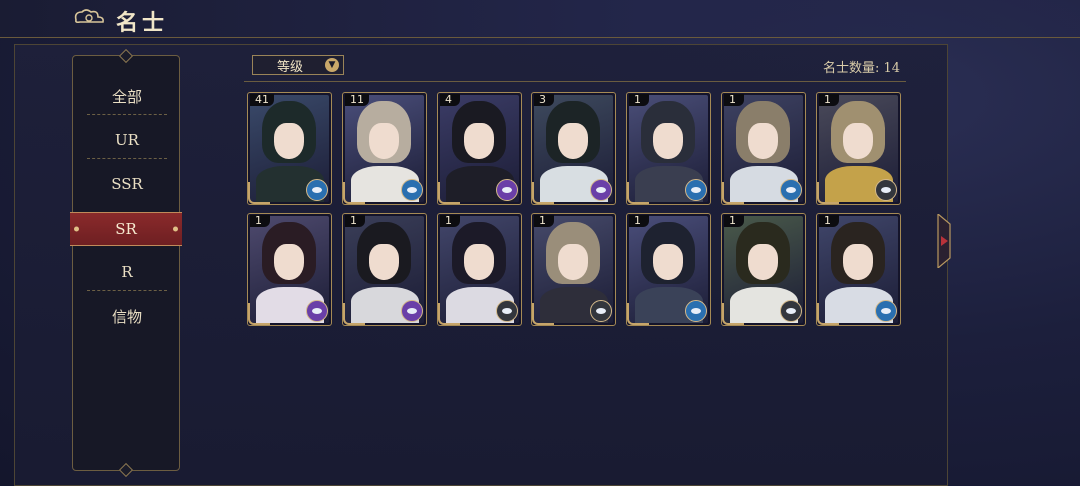  I want to click on sidebar-item-sr: SR, so click(126, 229).